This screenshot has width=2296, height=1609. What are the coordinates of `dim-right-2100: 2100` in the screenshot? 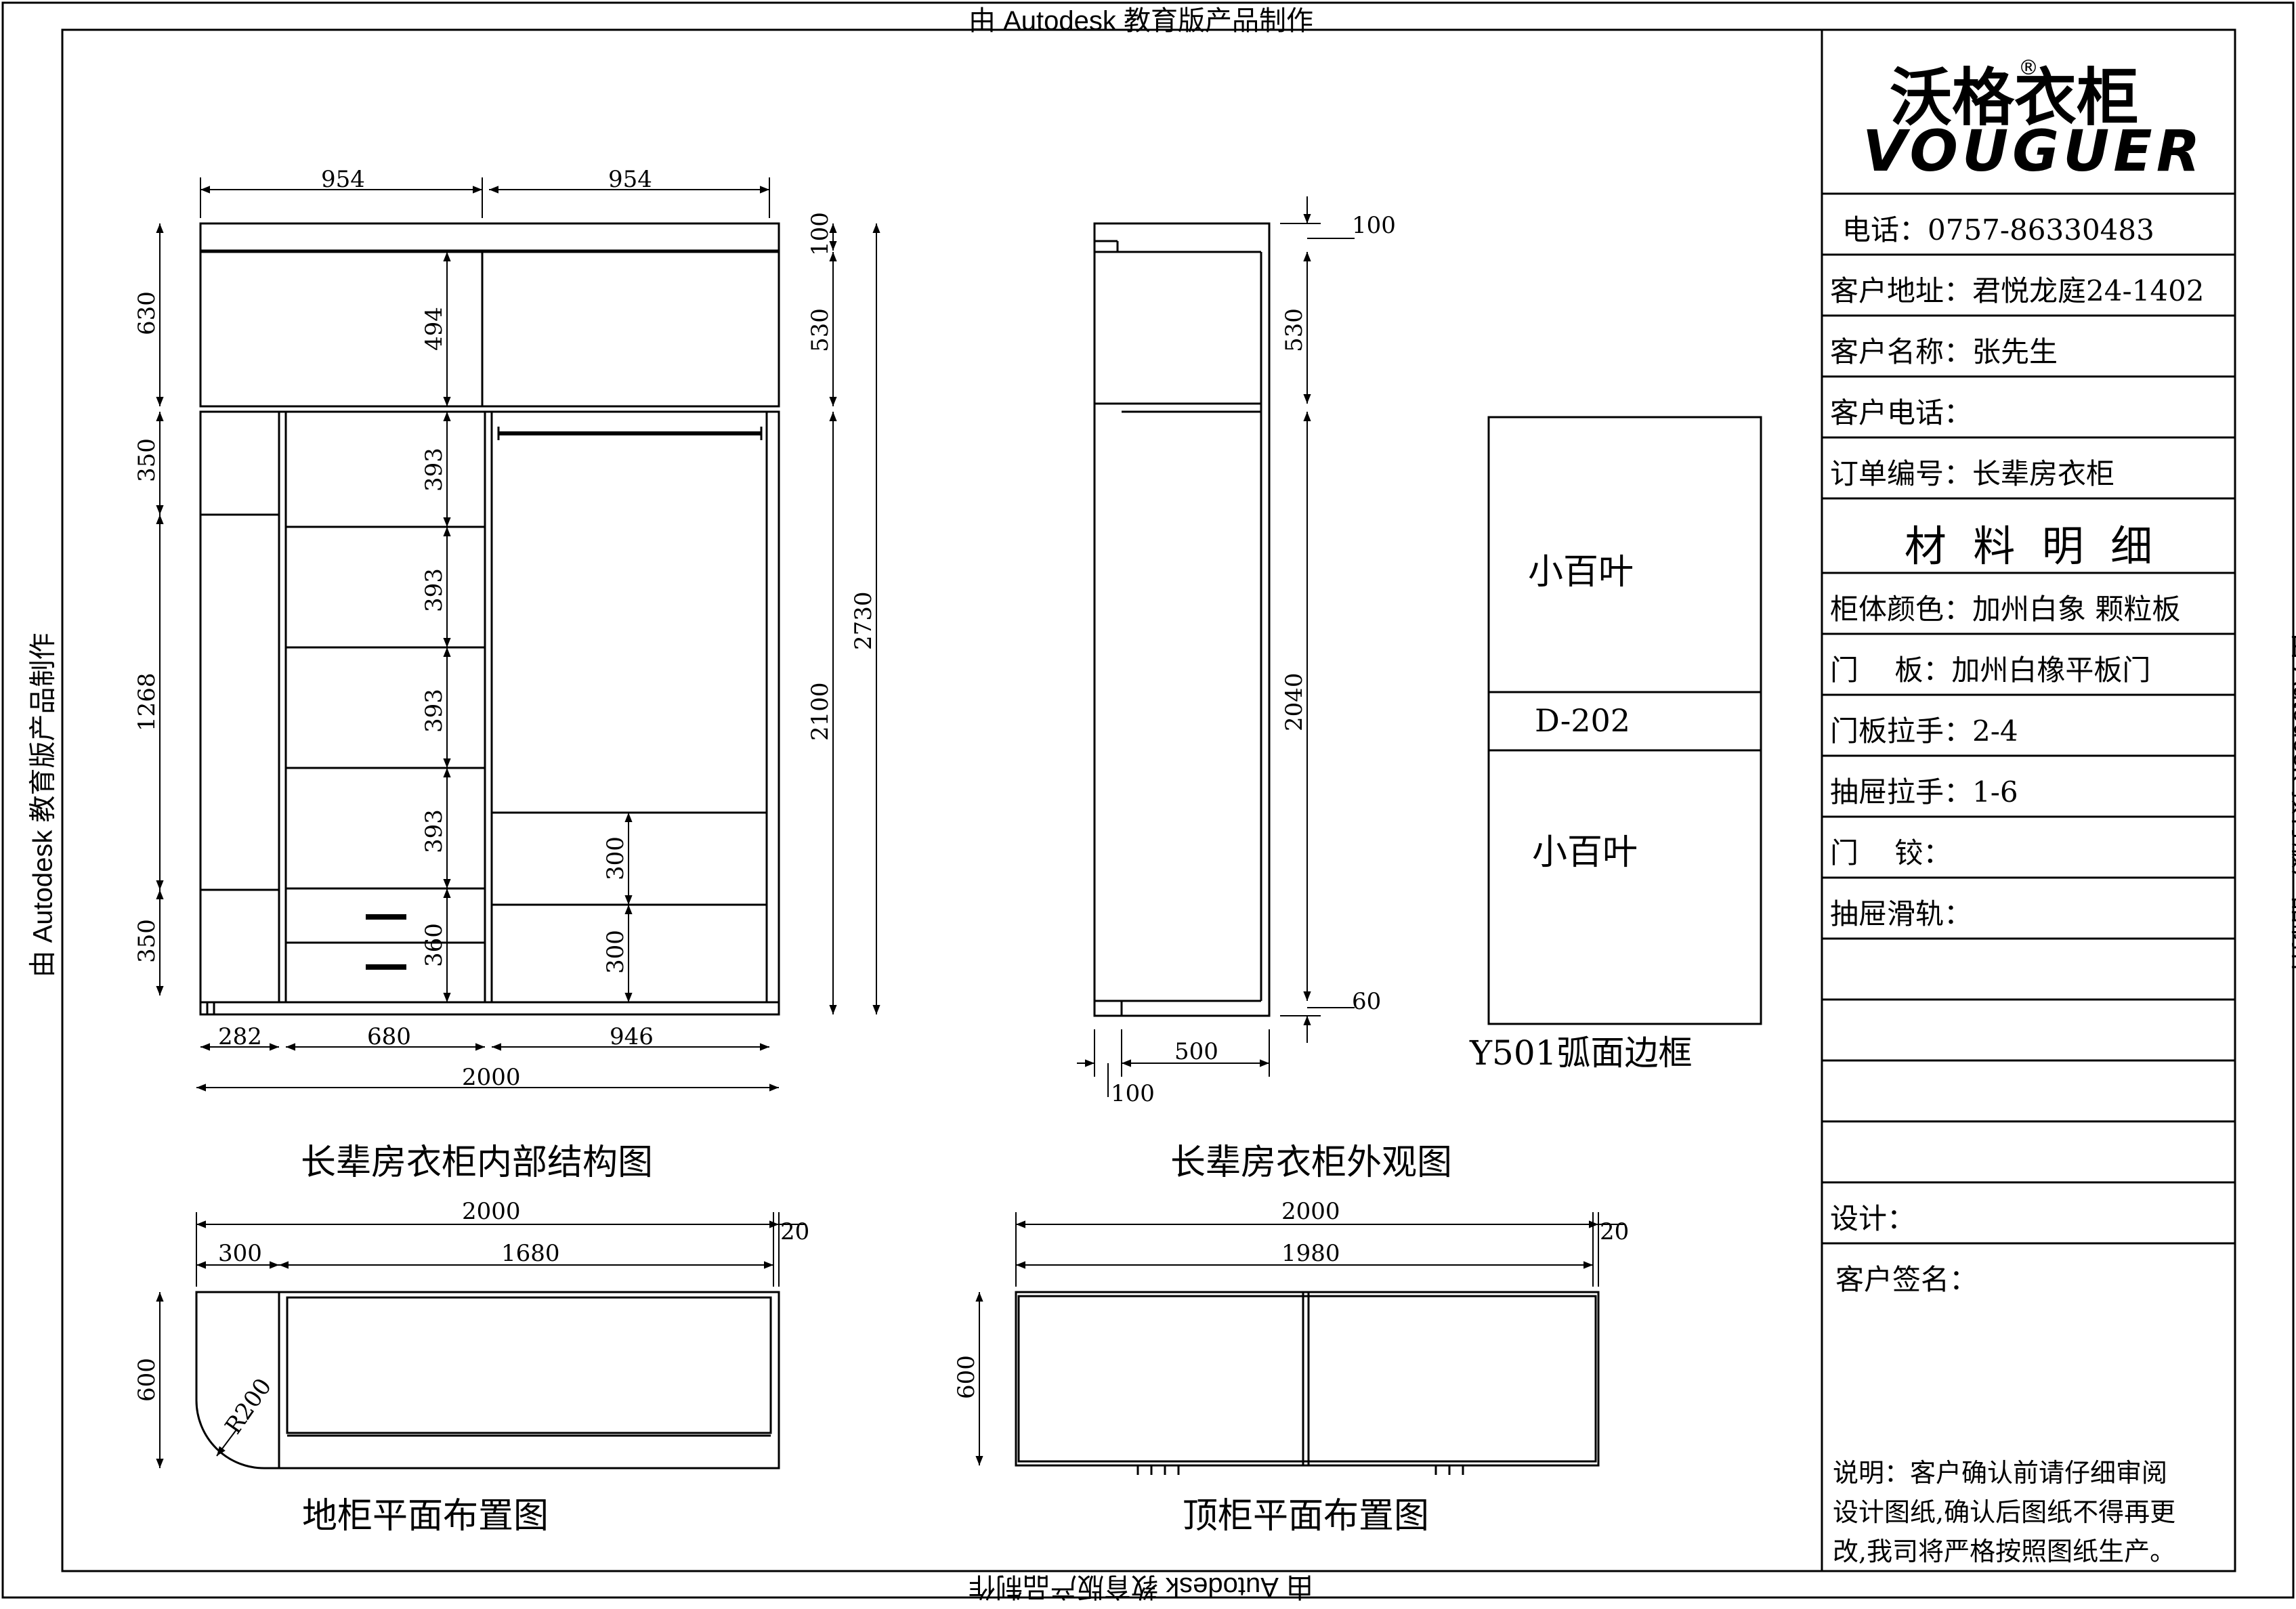 It's located at (820, 711).